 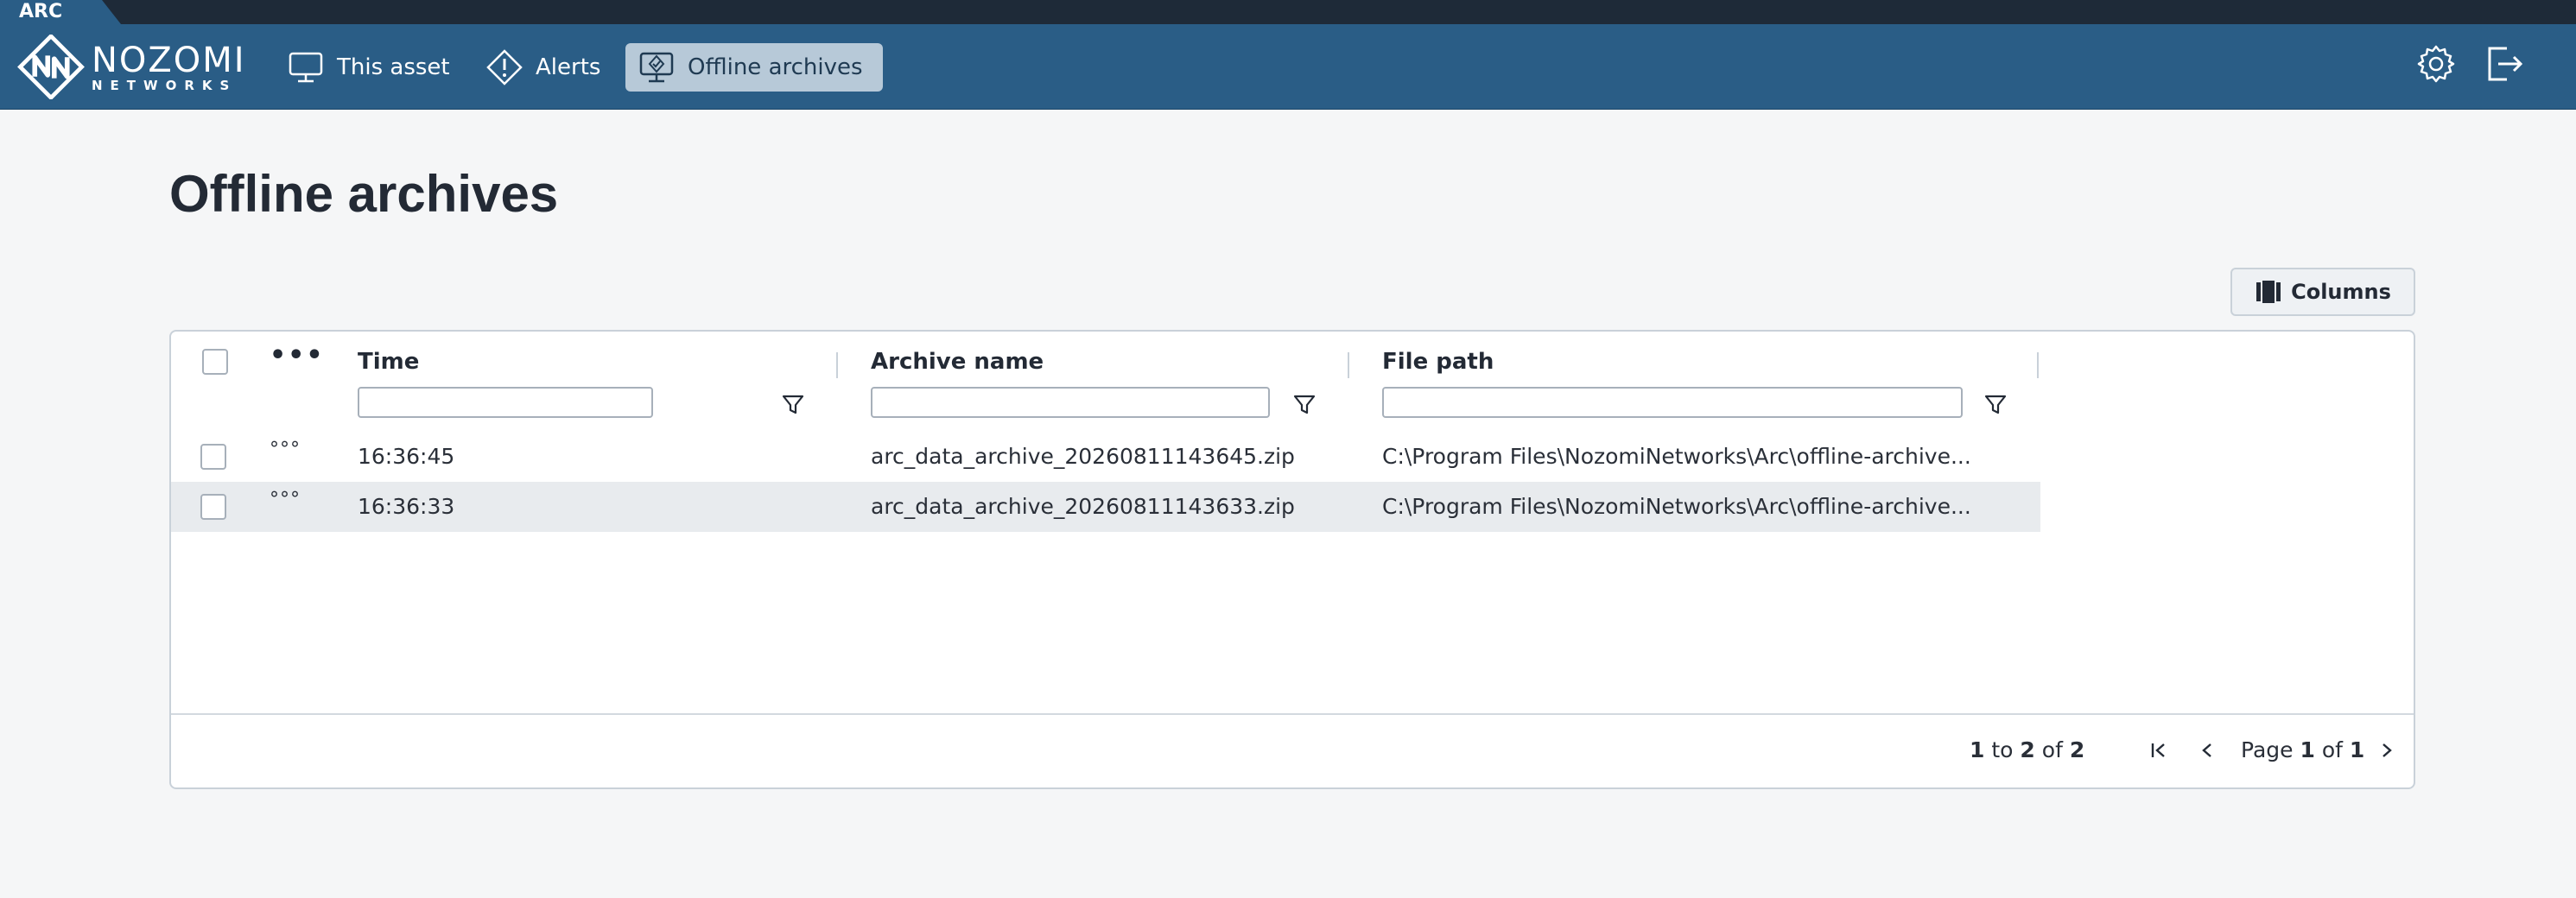 I want to click on nozomi-logo-icon, so click(x=51, y=67).